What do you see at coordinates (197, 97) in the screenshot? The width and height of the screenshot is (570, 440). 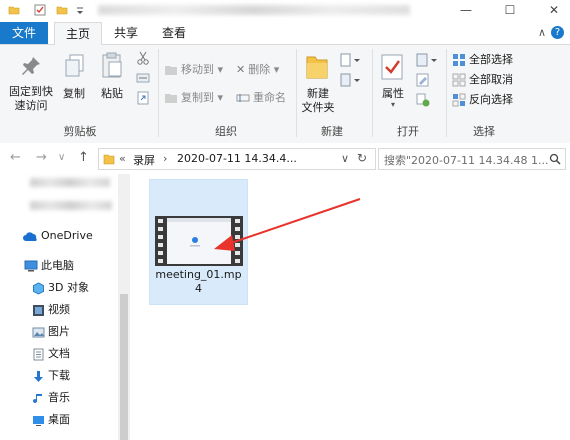 I see `copy-to-label: 复制到` at bounding box center [197, 97].